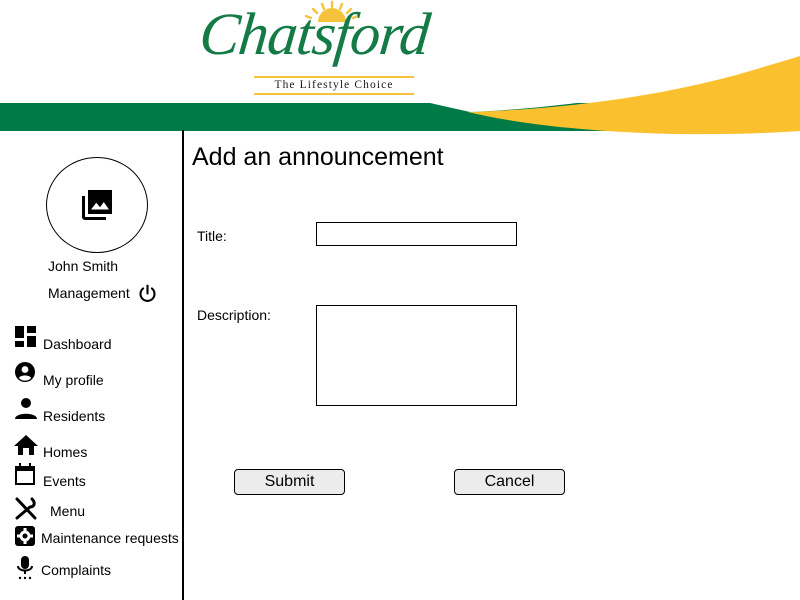  What do you see at coordinates (98, 447) in the screenshot?
I see `sidebar-item-homes: Homes` at bounding box center [98, 447].